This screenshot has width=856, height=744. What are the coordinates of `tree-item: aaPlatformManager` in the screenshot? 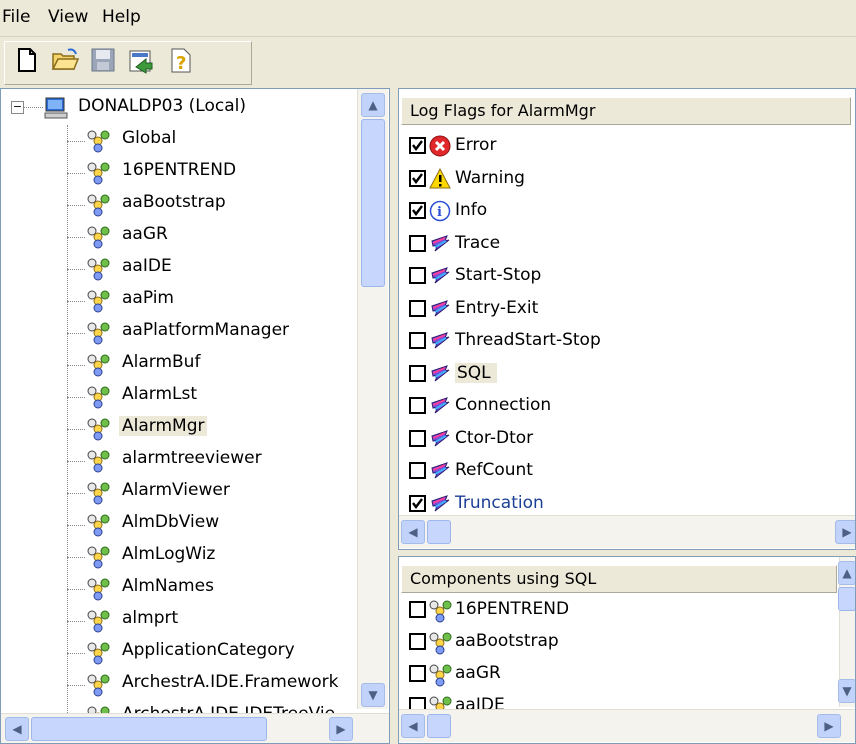 It's located at (181, 333).